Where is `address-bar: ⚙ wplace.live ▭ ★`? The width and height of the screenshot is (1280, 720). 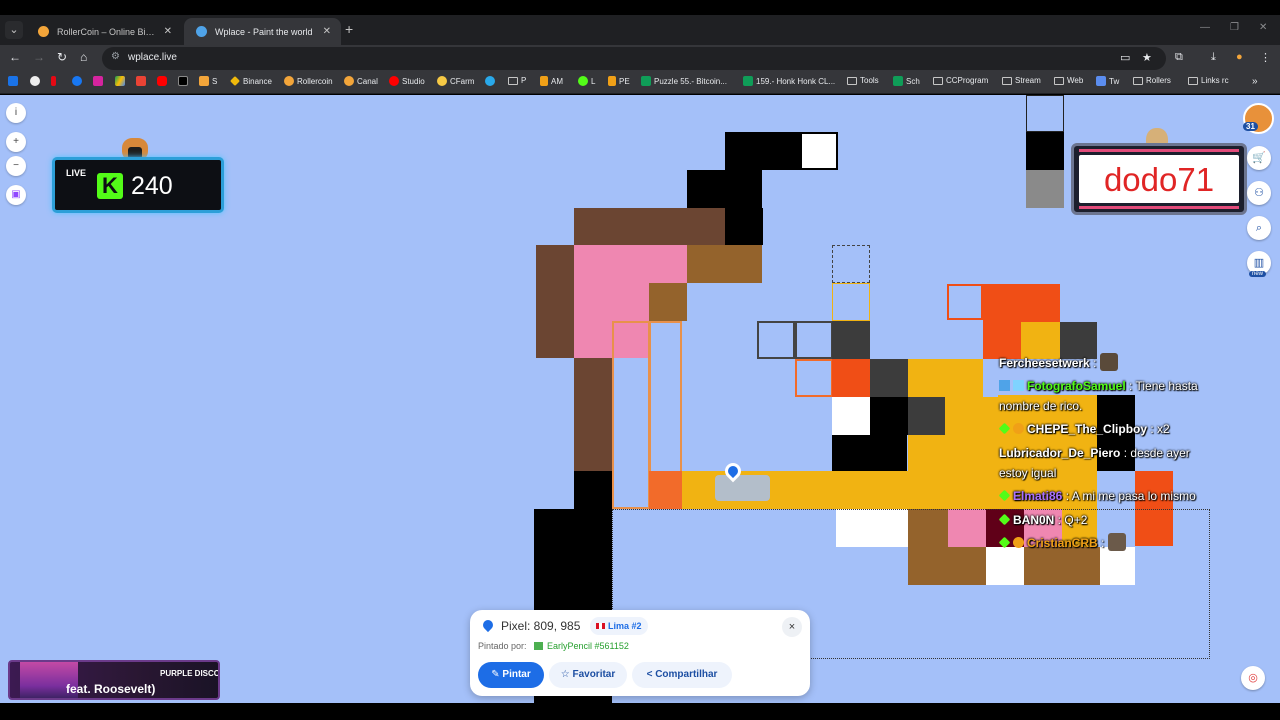 address-bar: ⚙ wplace.live ▭ ★ is located at coordinates (634, 58).